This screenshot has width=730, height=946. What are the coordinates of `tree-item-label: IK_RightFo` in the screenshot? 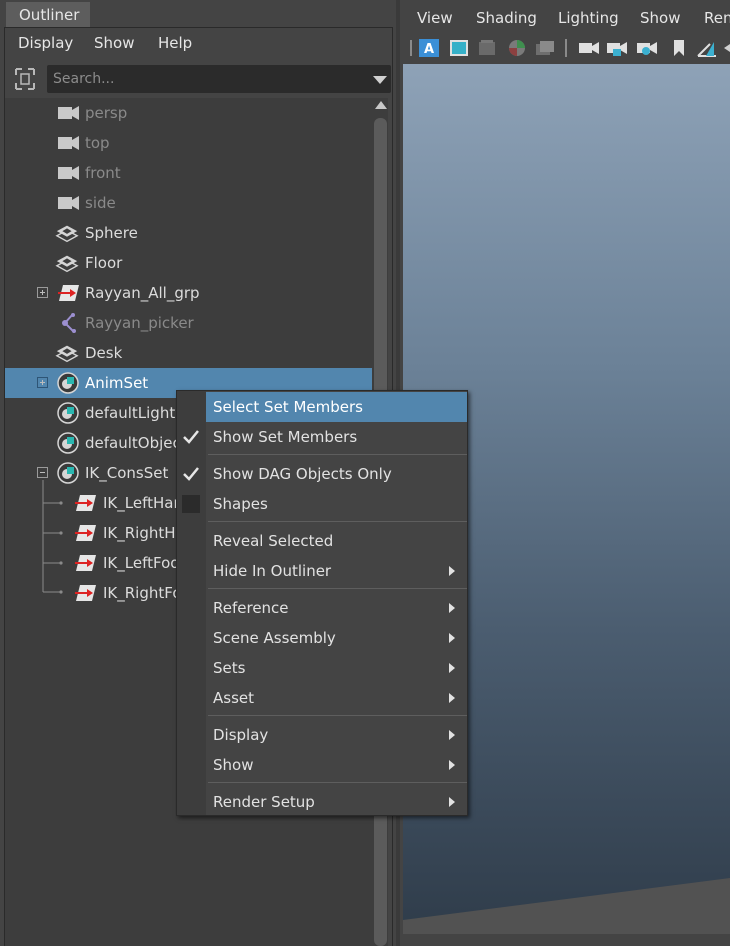 It's located at (142, 593).